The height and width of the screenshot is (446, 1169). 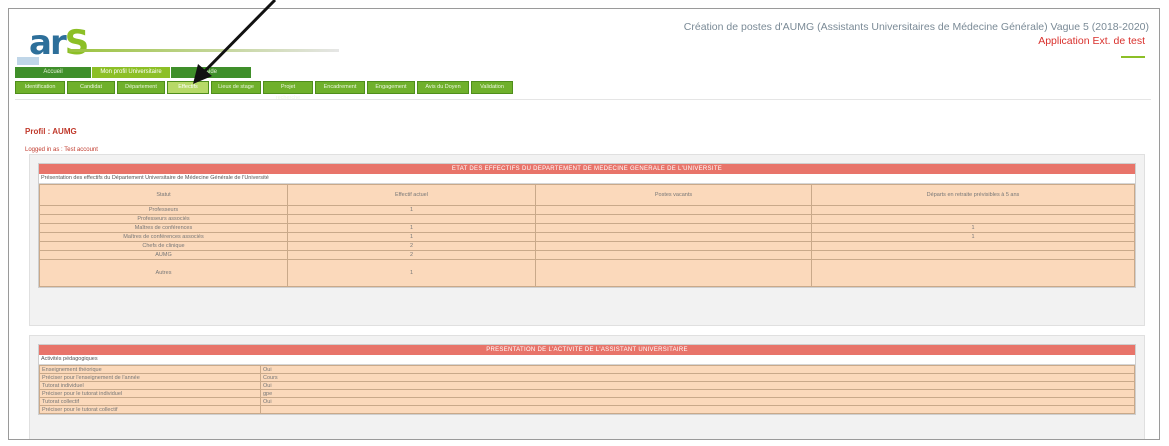 What do you see at coordinates (28, 61) in the screenshot?
I see `logo-subtext` at bounding box center [28, 61].